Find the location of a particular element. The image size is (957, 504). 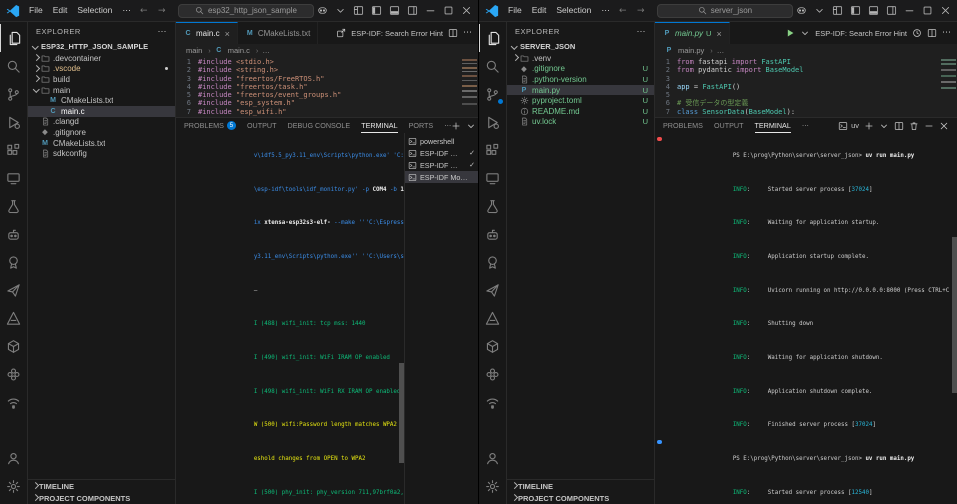

explorer-item: .vscode is located at coordinates (101, 69).